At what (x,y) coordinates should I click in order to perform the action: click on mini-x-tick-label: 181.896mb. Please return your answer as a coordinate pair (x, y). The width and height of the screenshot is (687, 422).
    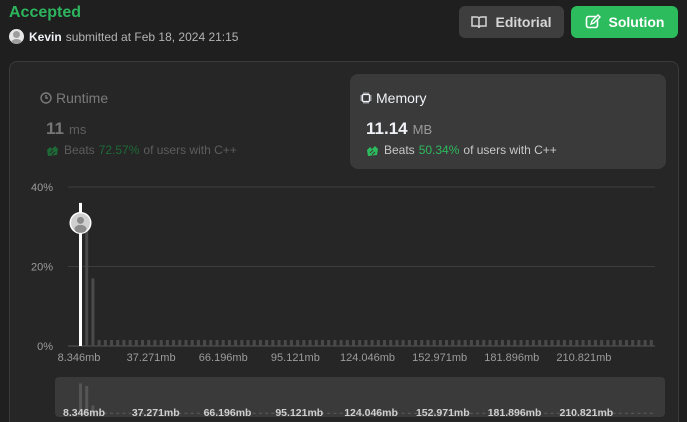
    Looking at the image, I should click on (515, 413).